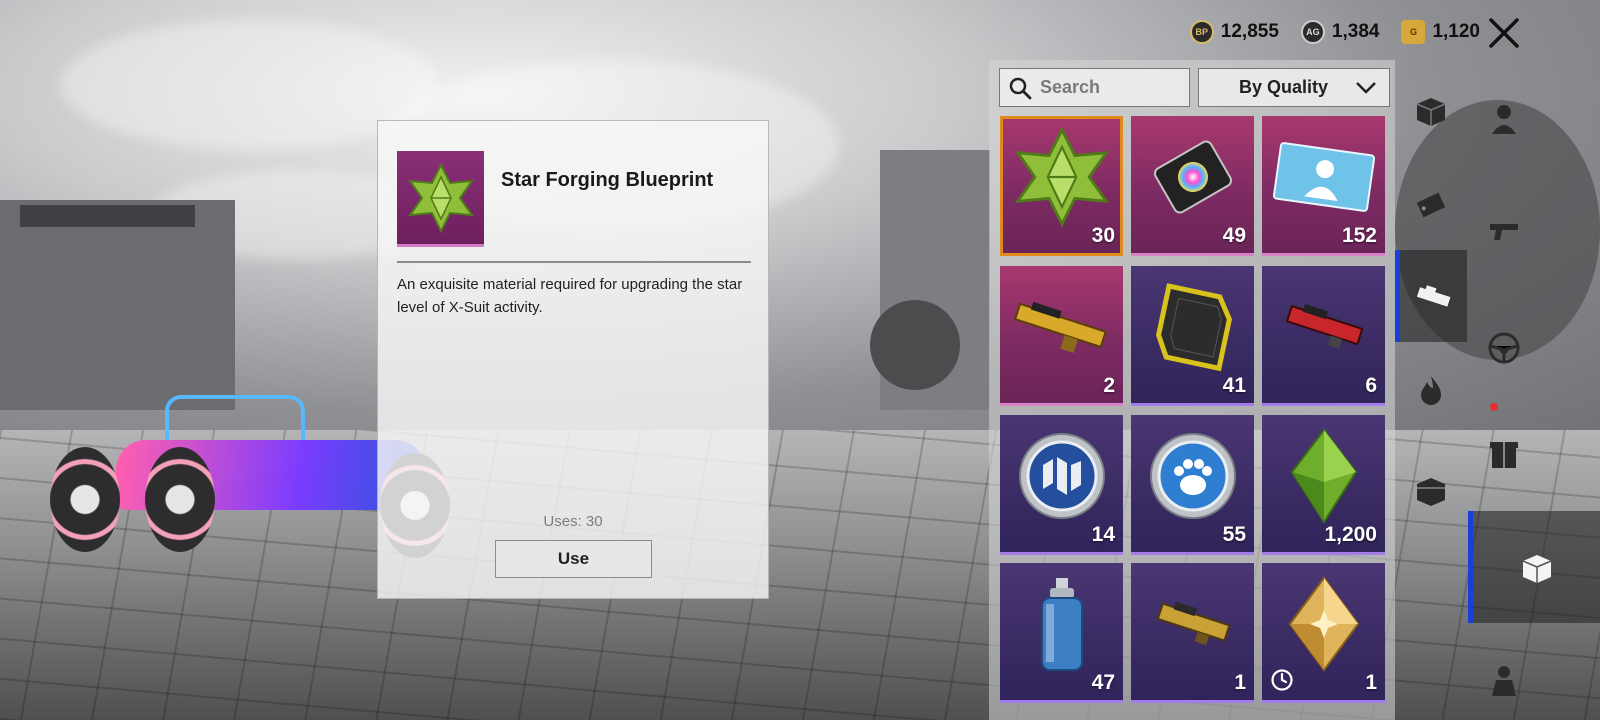 Image resolution: width=1600 pixels, height=720 pixels. I want to click on inventory-item: 6, so click(1323, 336).